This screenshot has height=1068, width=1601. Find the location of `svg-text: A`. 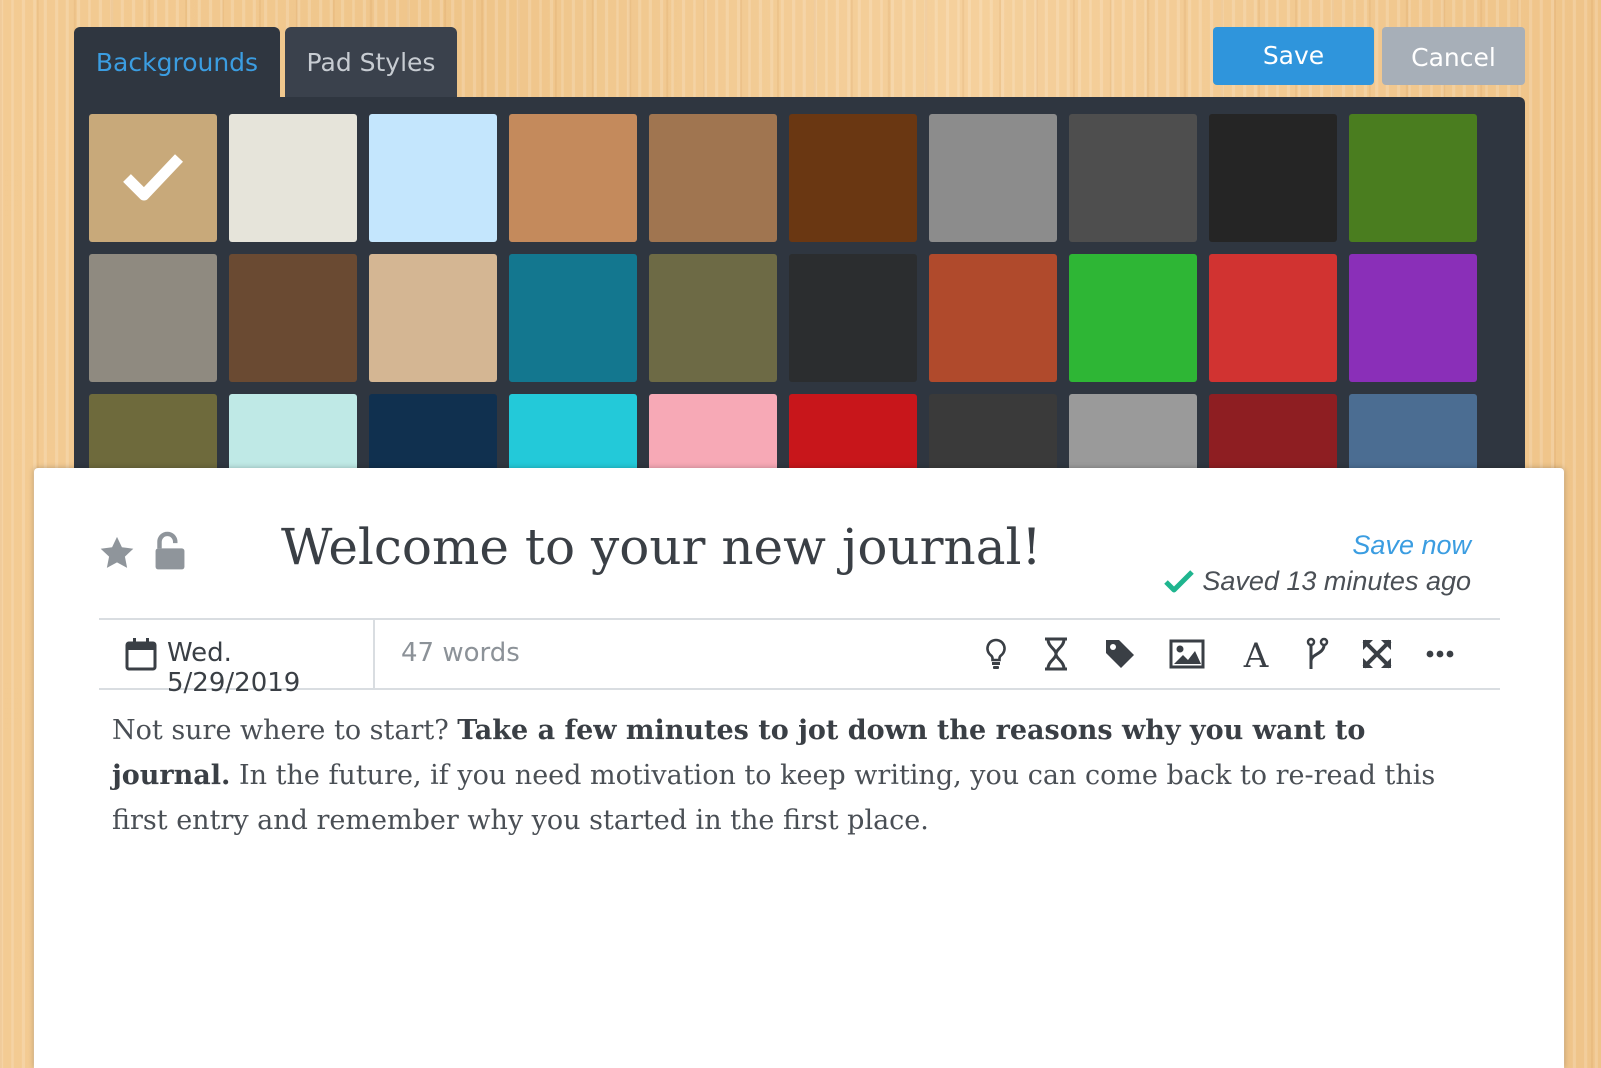

svg-text: A is located at coordinates (1256, 654).